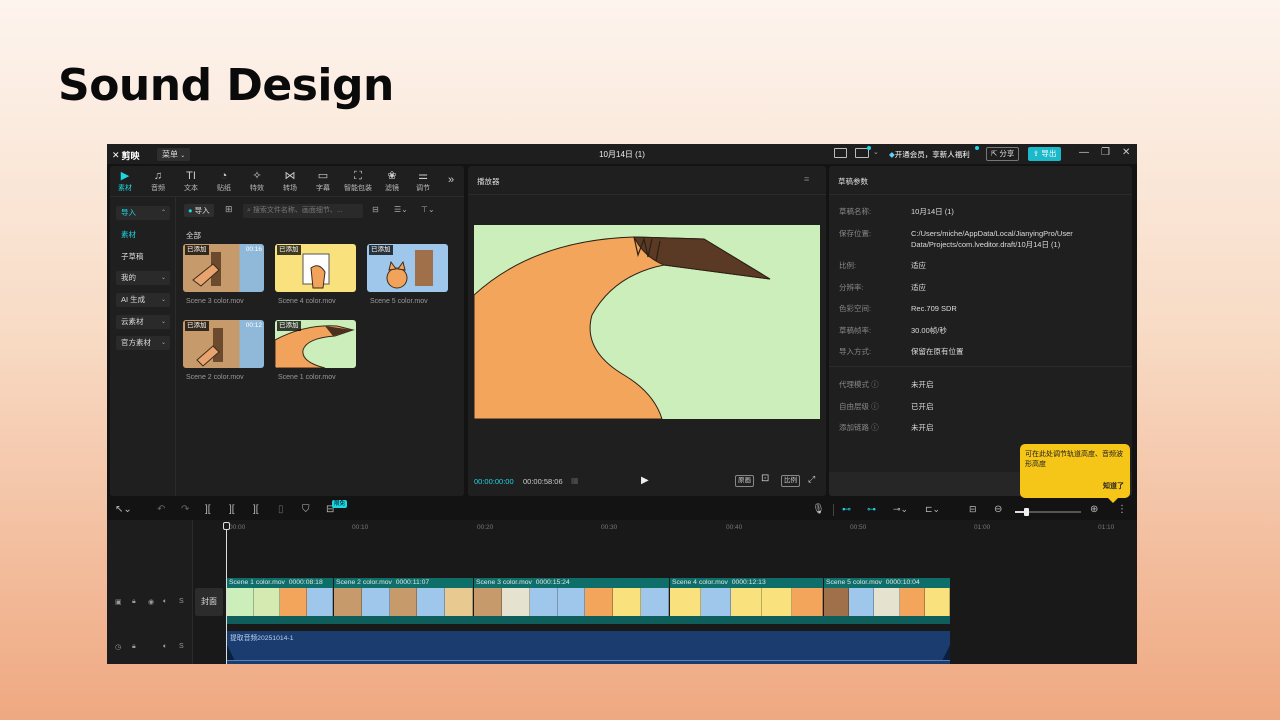 The width and height of the screenshot is (1280, 720). What do you see at coordinates (428, 209) in the screenshot?
I see `filter-menu-icon: ⊤⌄` at bounding box center [428, 209].